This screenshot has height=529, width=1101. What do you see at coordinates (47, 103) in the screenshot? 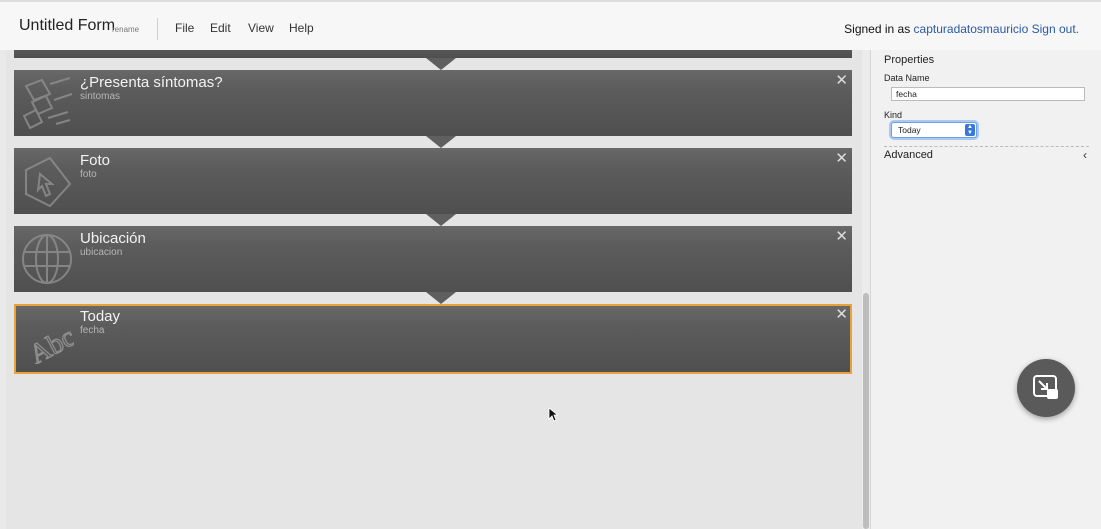
I see `checklist-icon` at bounding box center [47, 103].